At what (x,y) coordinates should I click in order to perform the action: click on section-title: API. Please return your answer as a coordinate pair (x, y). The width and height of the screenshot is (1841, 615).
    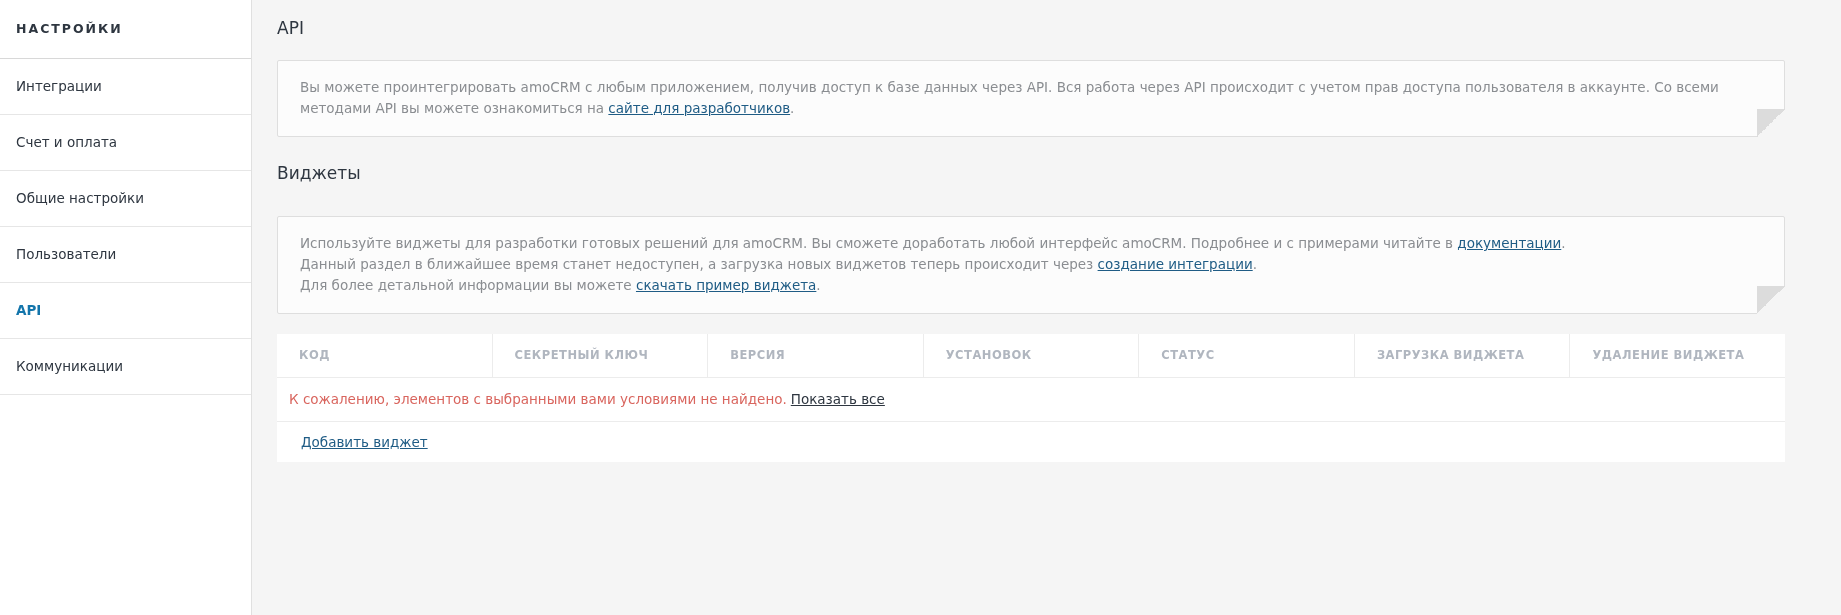
    Looking at the image, I should click on (291, 28).